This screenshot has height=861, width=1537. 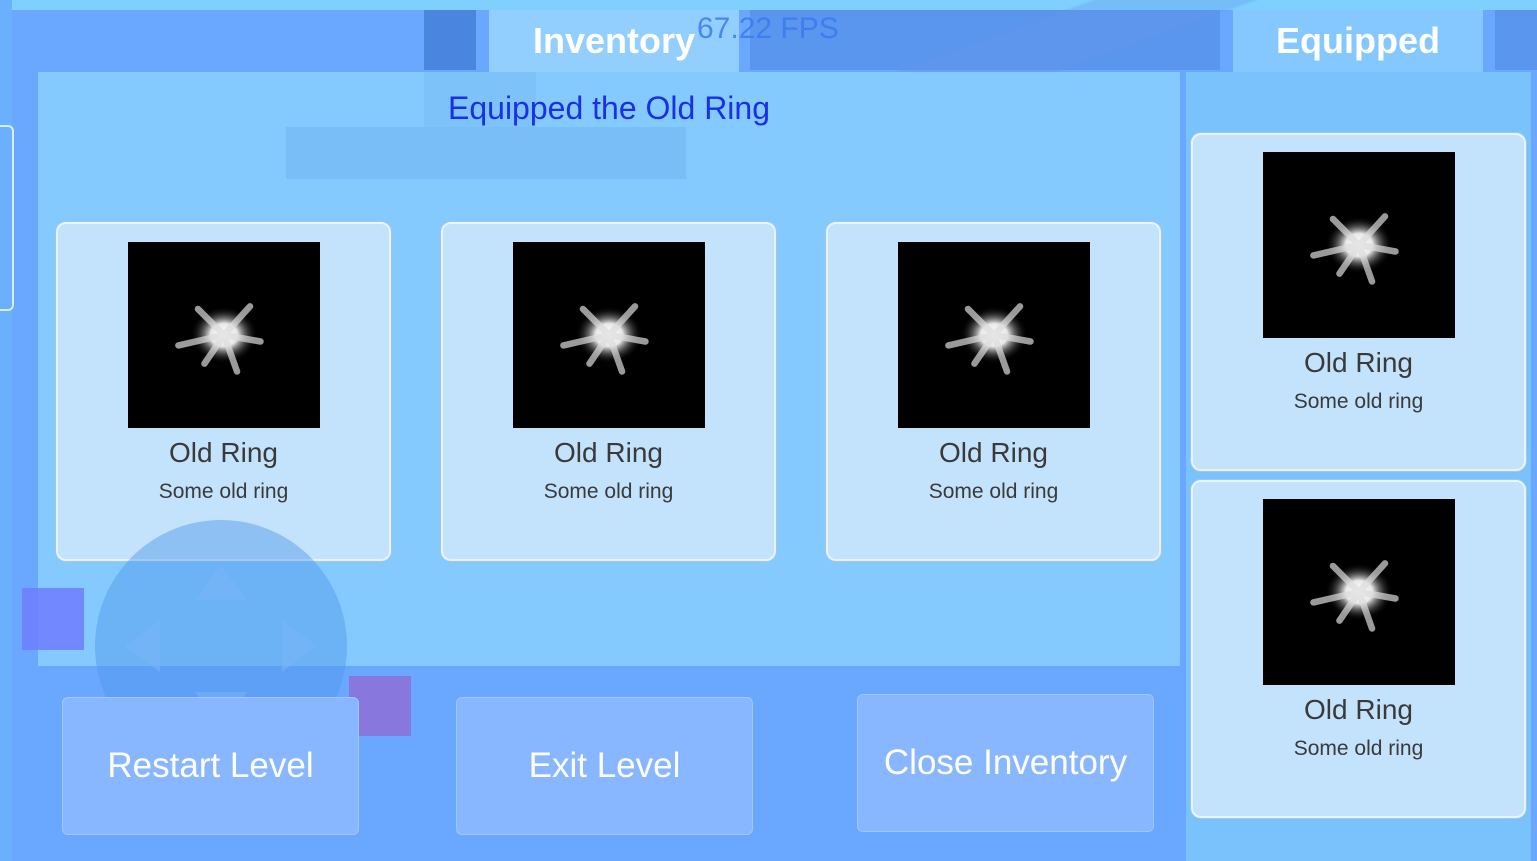 I want to click on fps-counter: 67.22 FPS, so click(x=768, y=28).